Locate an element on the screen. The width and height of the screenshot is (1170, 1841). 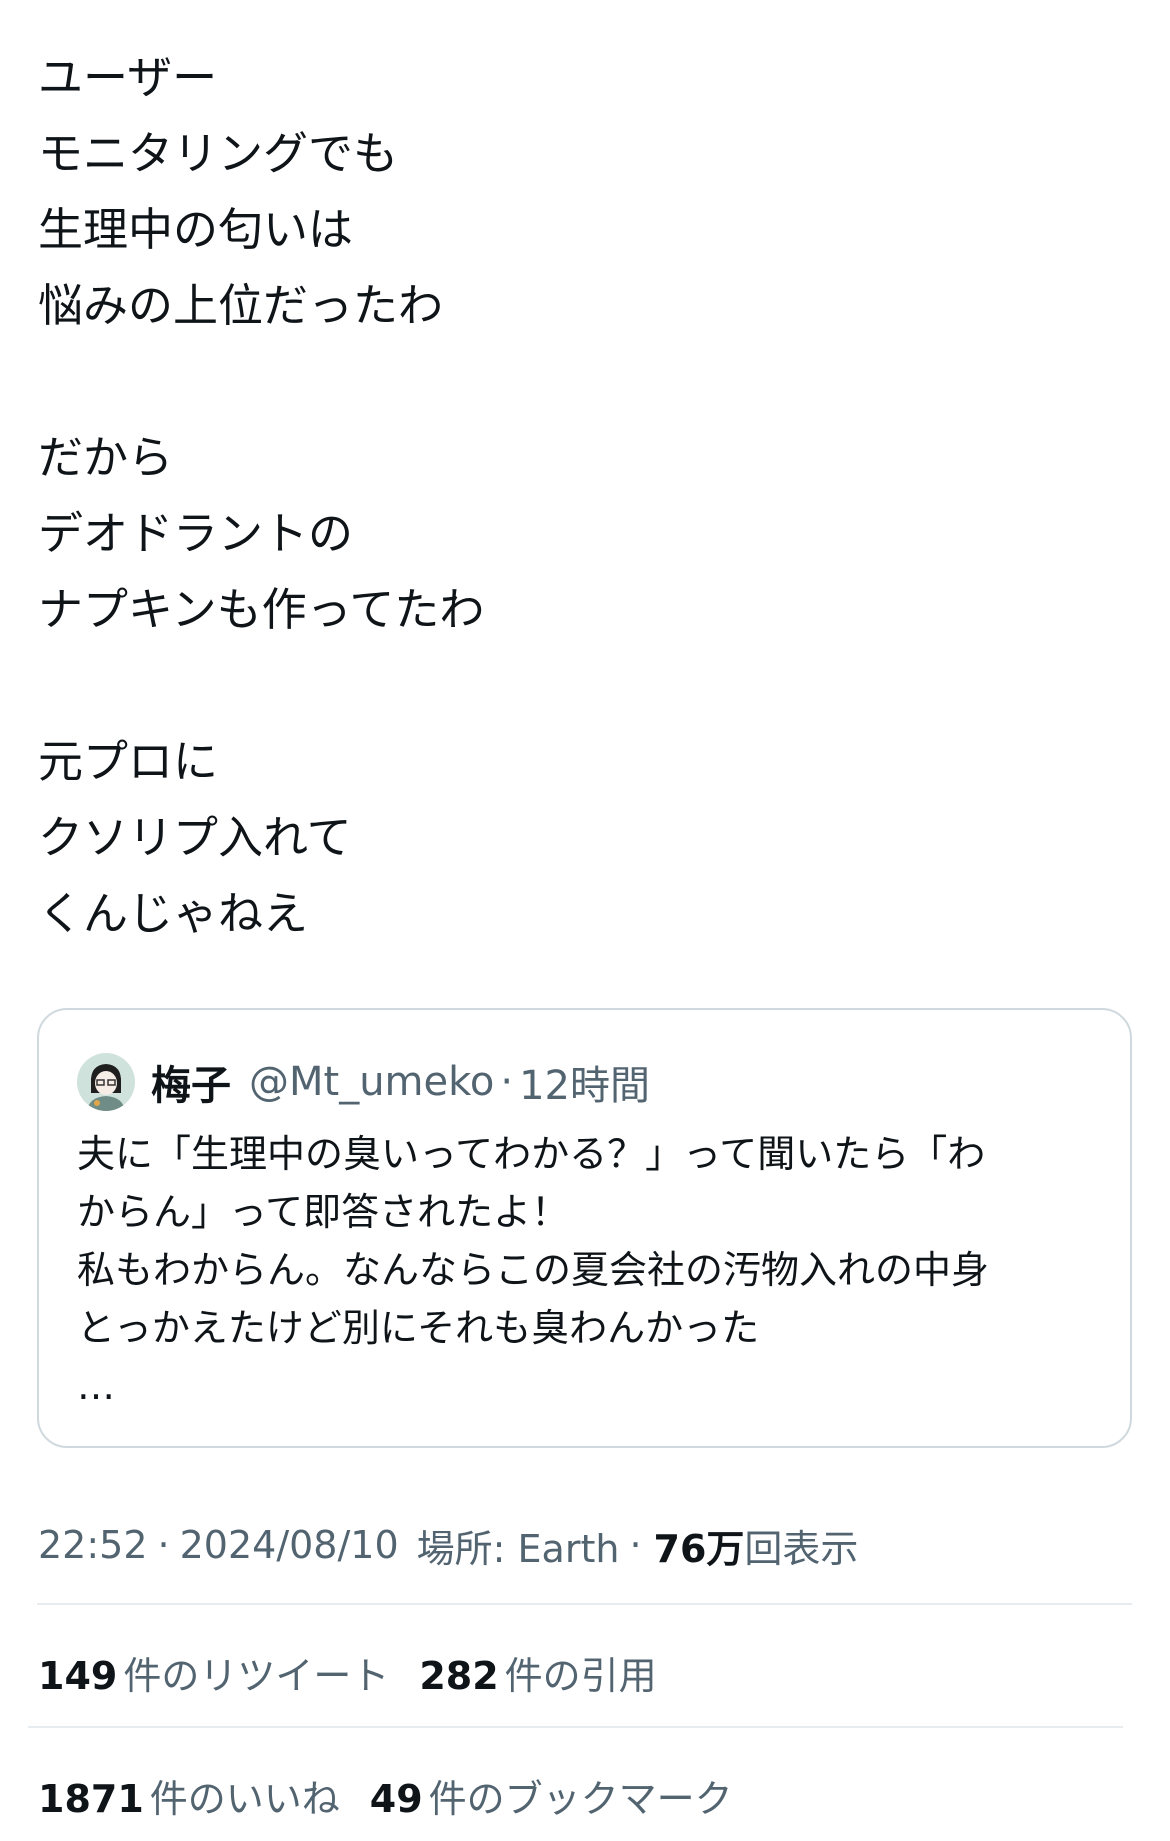
quoted-tweet-time: 12時間 is located at coordinates (584, 1082).